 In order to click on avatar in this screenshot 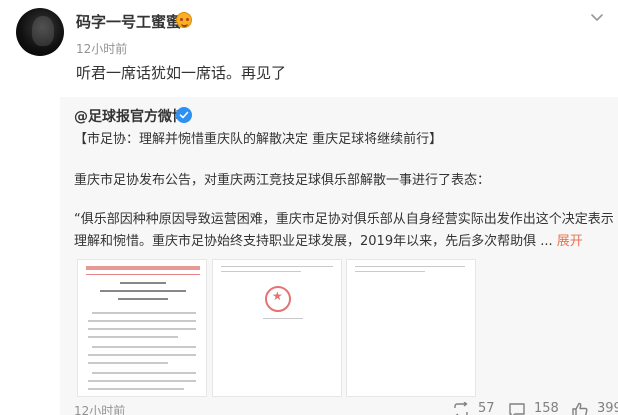, I will do `click(40, 32)`.